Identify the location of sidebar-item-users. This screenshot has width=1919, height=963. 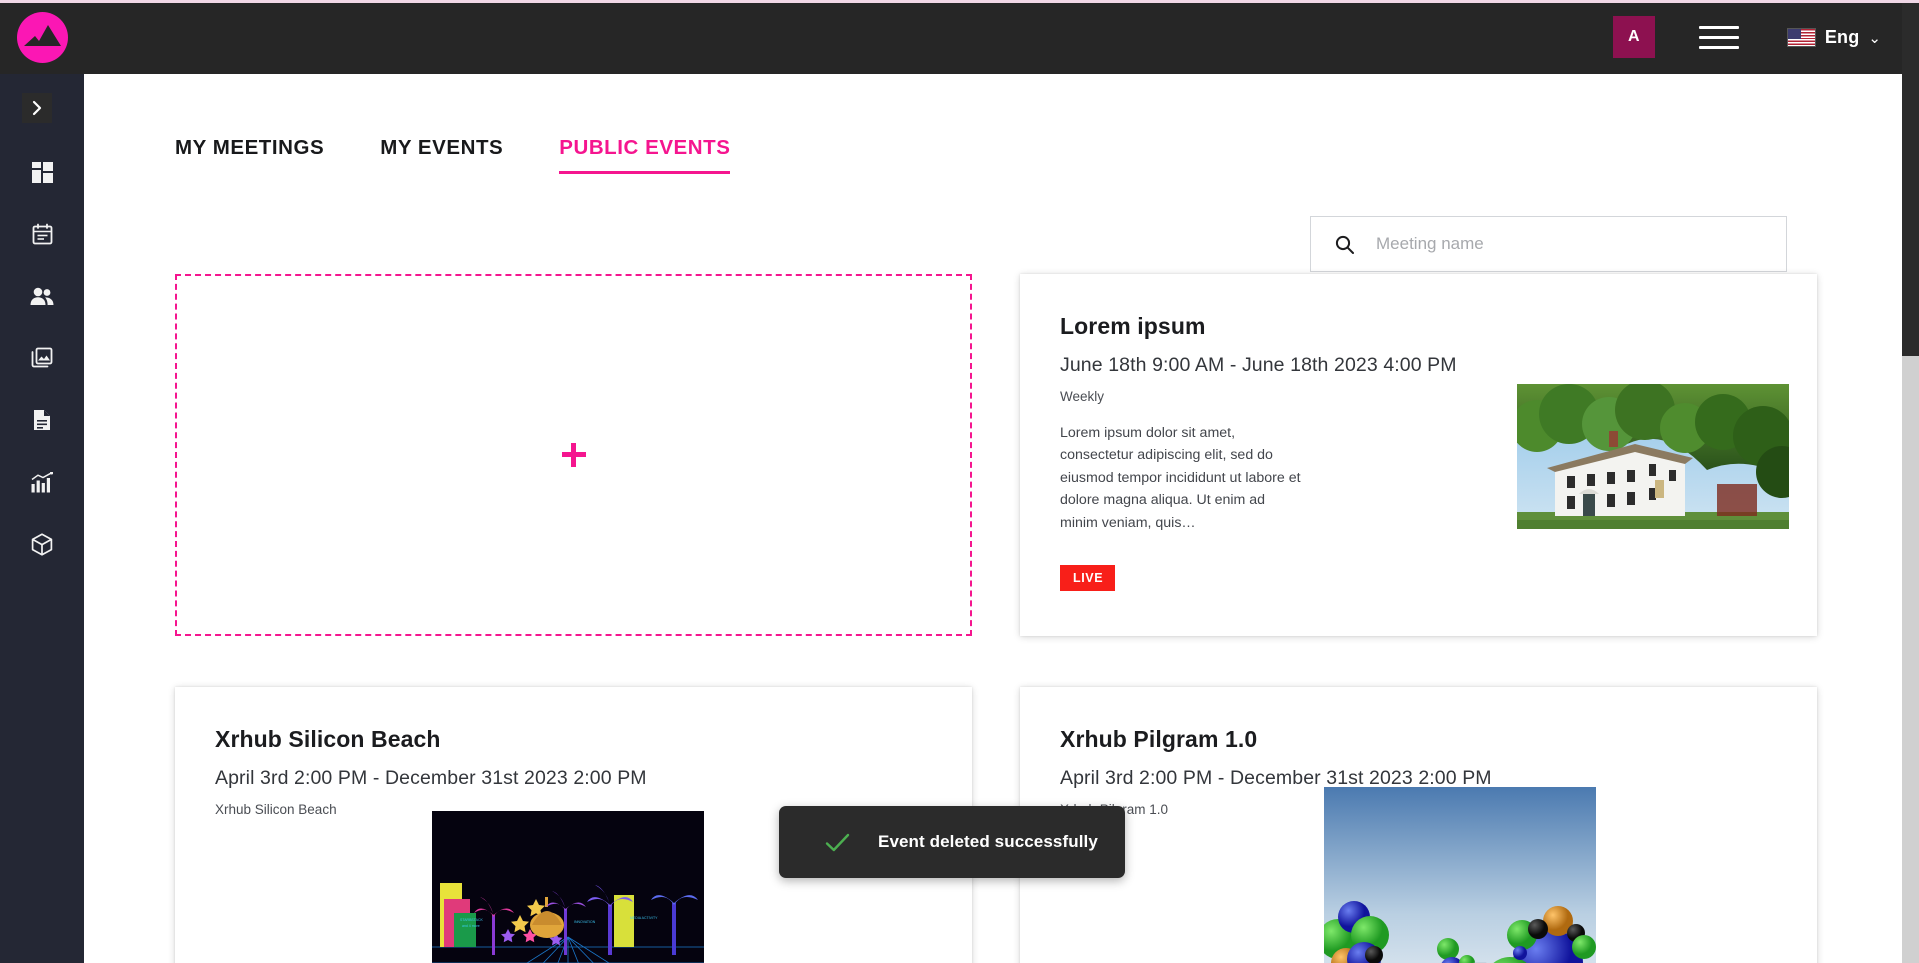
(42, 296).